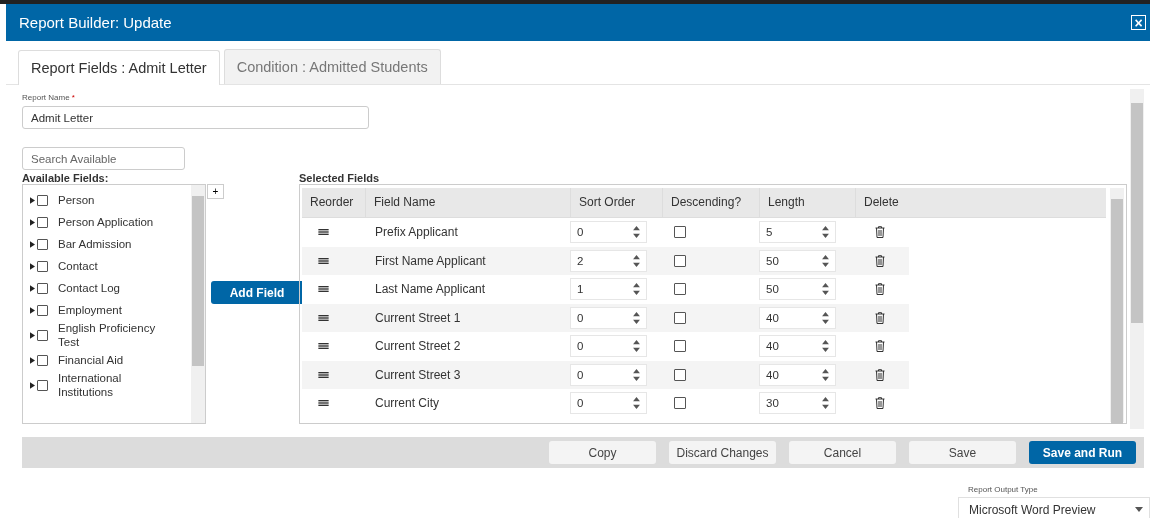 Image resolution: width=1150 pixels, height=518 pixels. What do you see at coordinates (608, 260) in the screenshot?
I see `sort-order-spinner: 2` at bounding box center [608, 260].